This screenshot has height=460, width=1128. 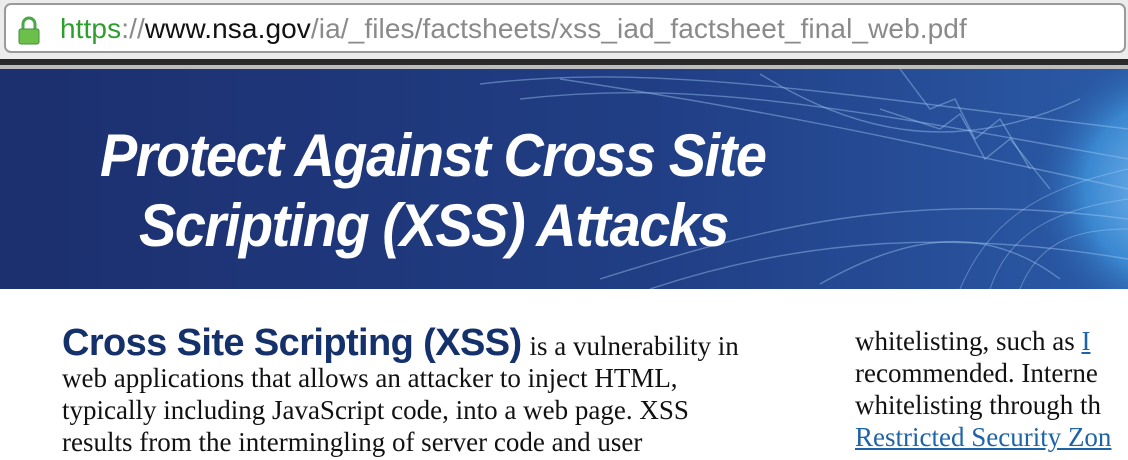 What do you see at coordinates (983, 437) in the screenshot?
I see `restricted-security-zone-link: Restricted Security Zon` at bounding box center [983, 437].